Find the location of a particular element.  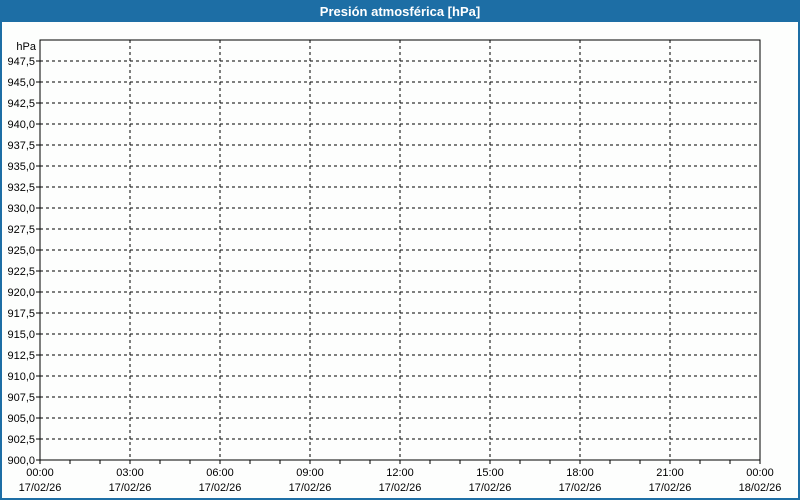

y-tick-label: 905,0 is located at coordinates (21, 419).